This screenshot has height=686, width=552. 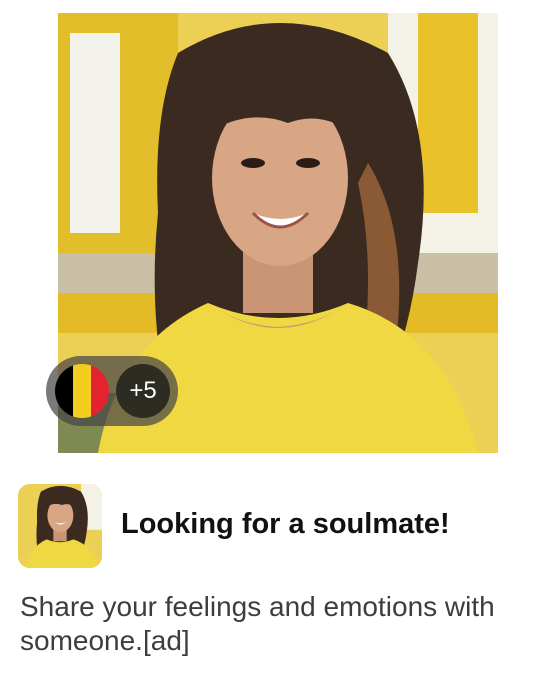 I want to click on more-countries-count: +5, so click(x=143, y=391).